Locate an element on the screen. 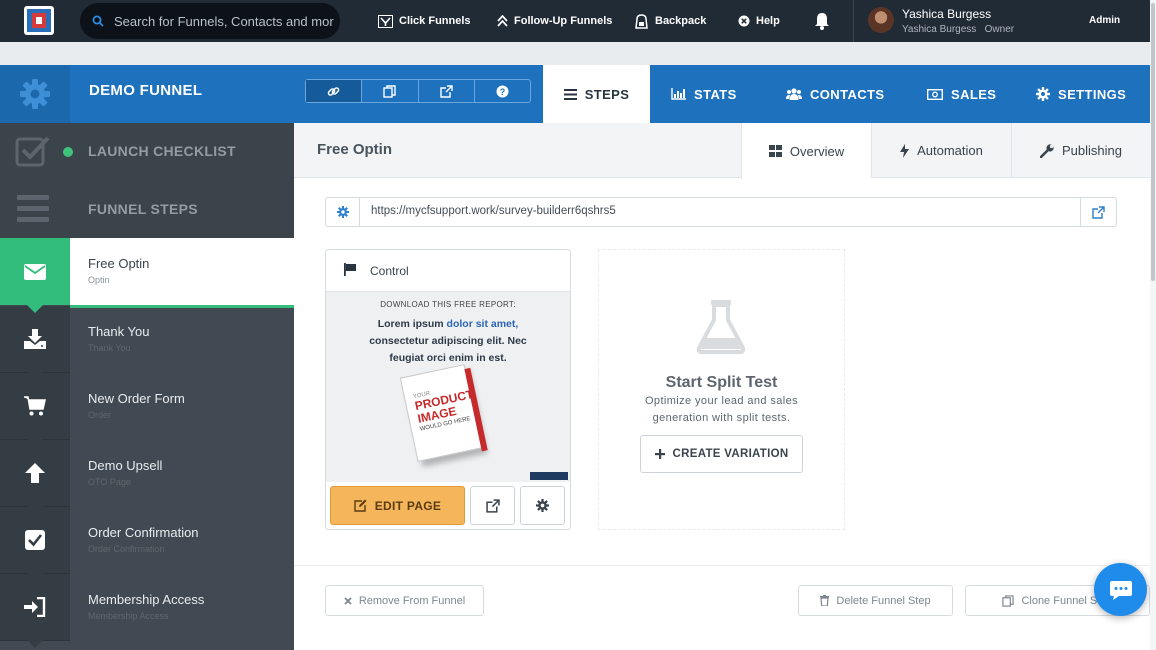  step-type: Thank You is located at coordinates (109, 348).